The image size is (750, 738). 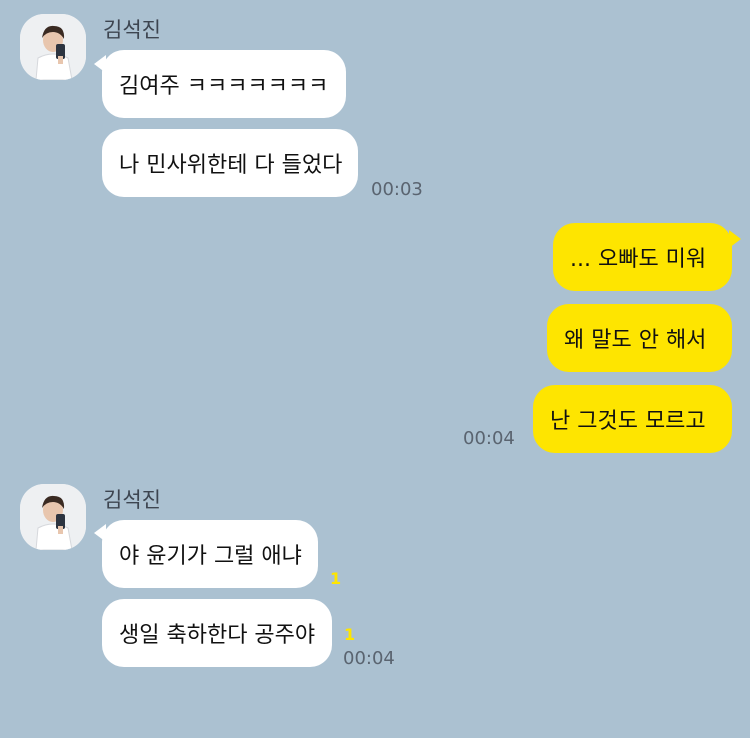 I want to click on message-bubble: 나 민사위한테 다 들었다, so click(x=230, y=163).